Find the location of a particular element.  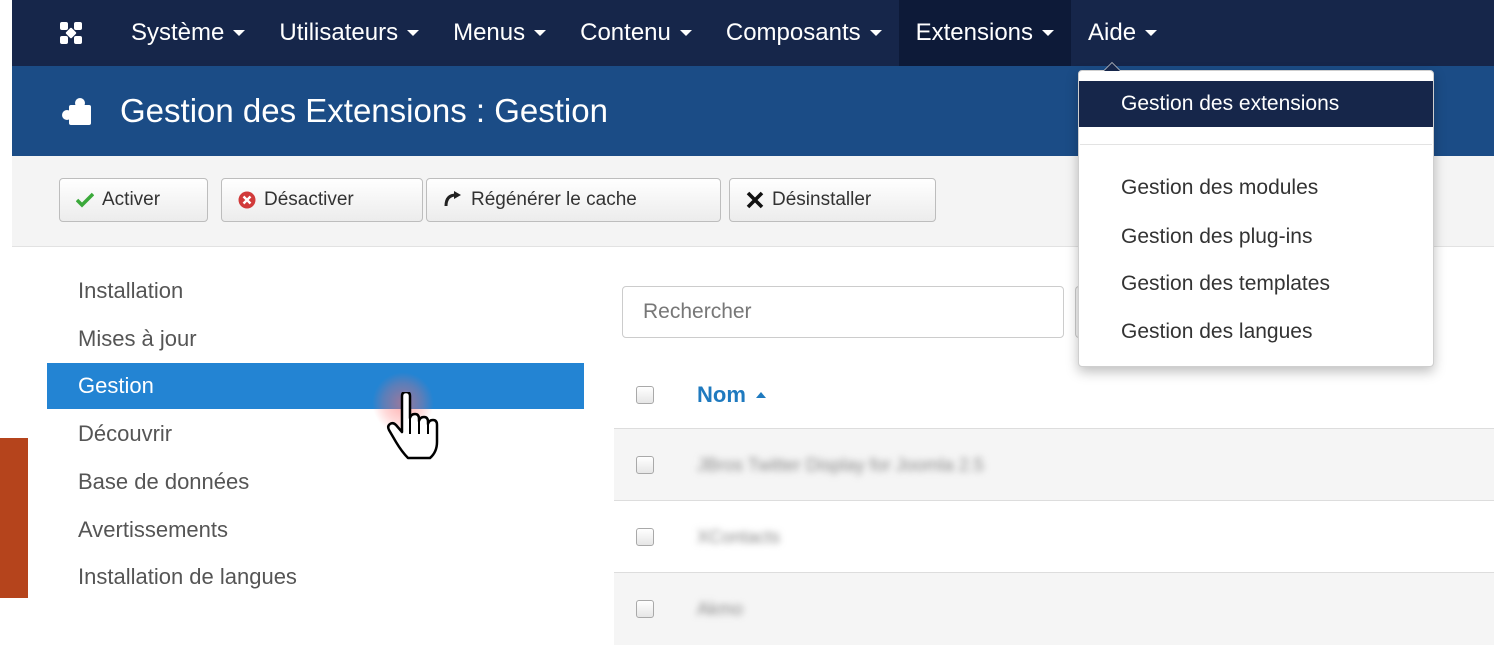

sidebar-item-label: Gestion is located at coordinates (116, 385).